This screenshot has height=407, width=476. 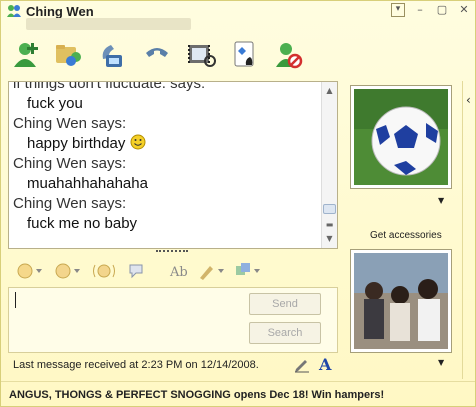 I want to click on main-toolbar, so click(x=238, y=56).